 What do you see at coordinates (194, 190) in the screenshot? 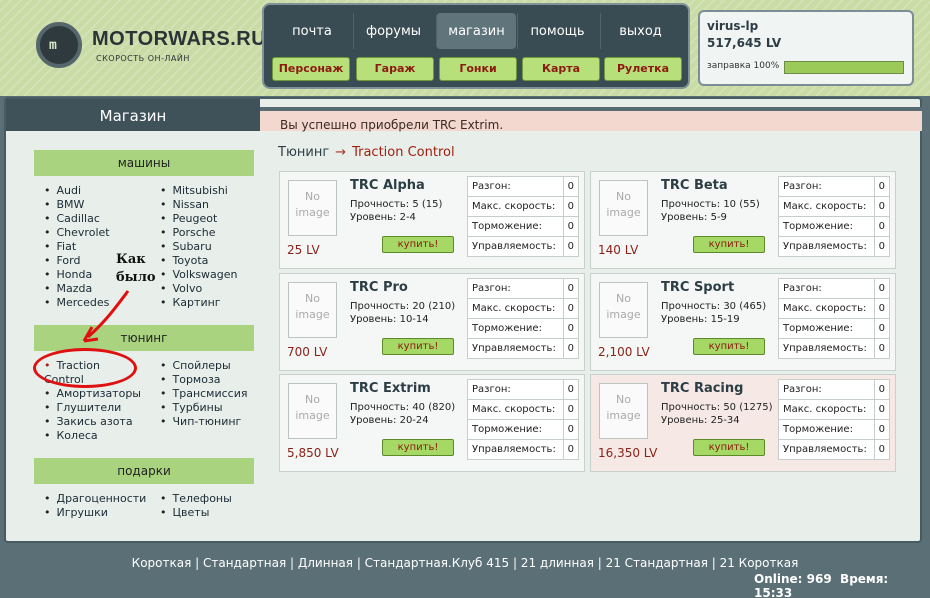
I see `sidebar-item-mitsubishi: Mitsubishi` at bounding box center [194, 190].